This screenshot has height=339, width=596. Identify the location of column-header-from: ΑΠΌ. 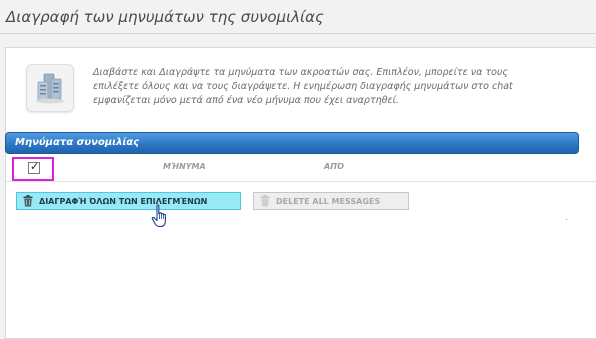
(334, 166).